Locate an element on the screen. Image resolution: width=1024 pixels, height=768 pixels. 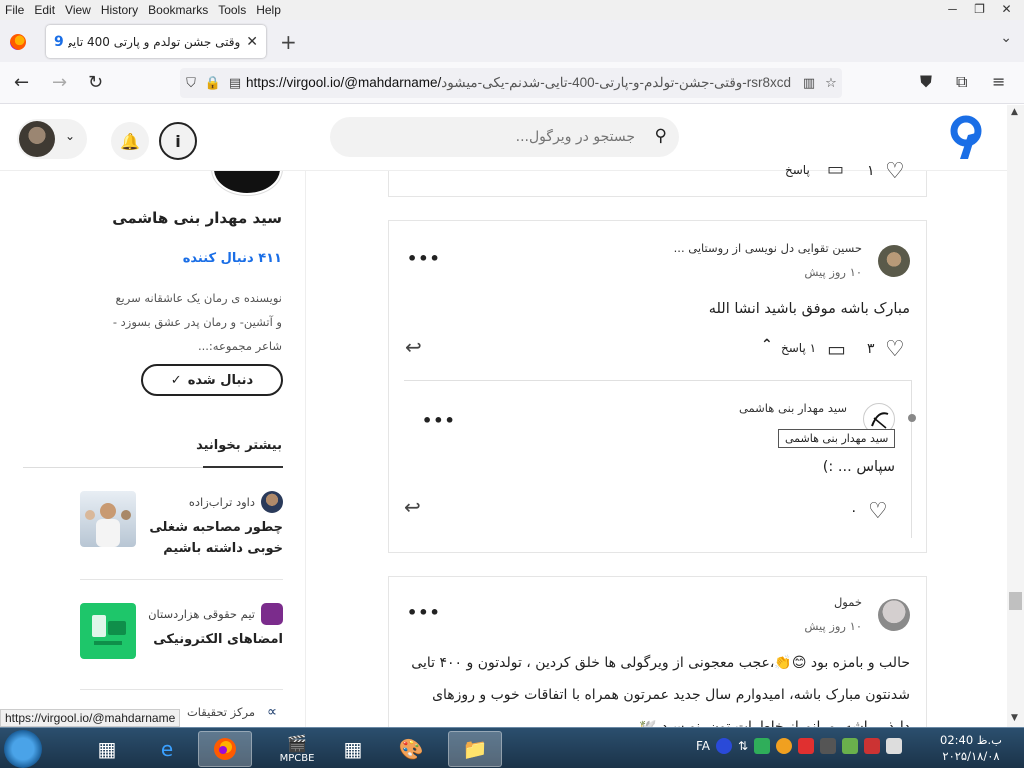
menu-tools: Tools is located at coordinates (232, 10).